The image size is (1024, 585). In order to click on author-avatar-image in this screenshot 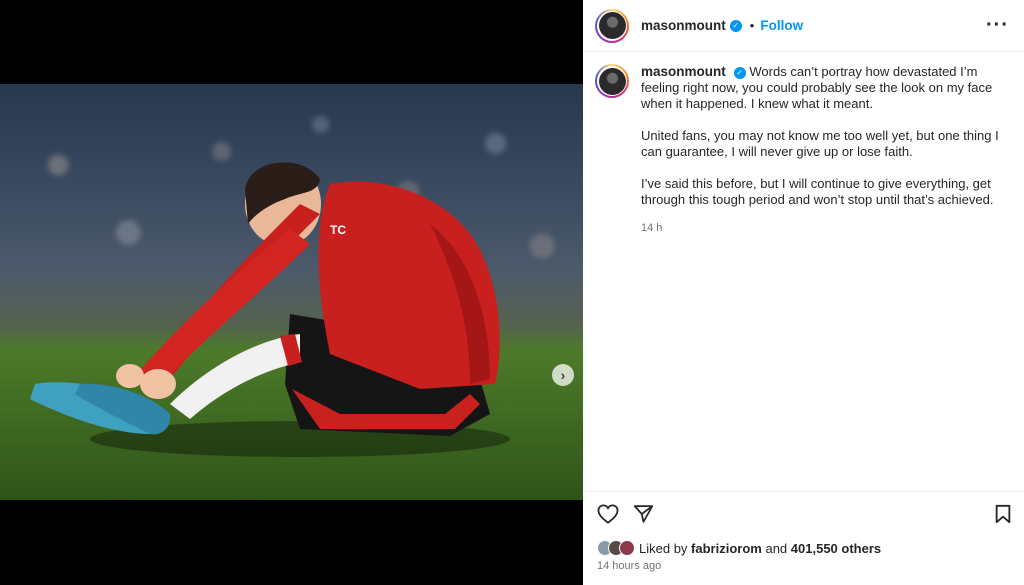, I will do `click(612, 25)`.